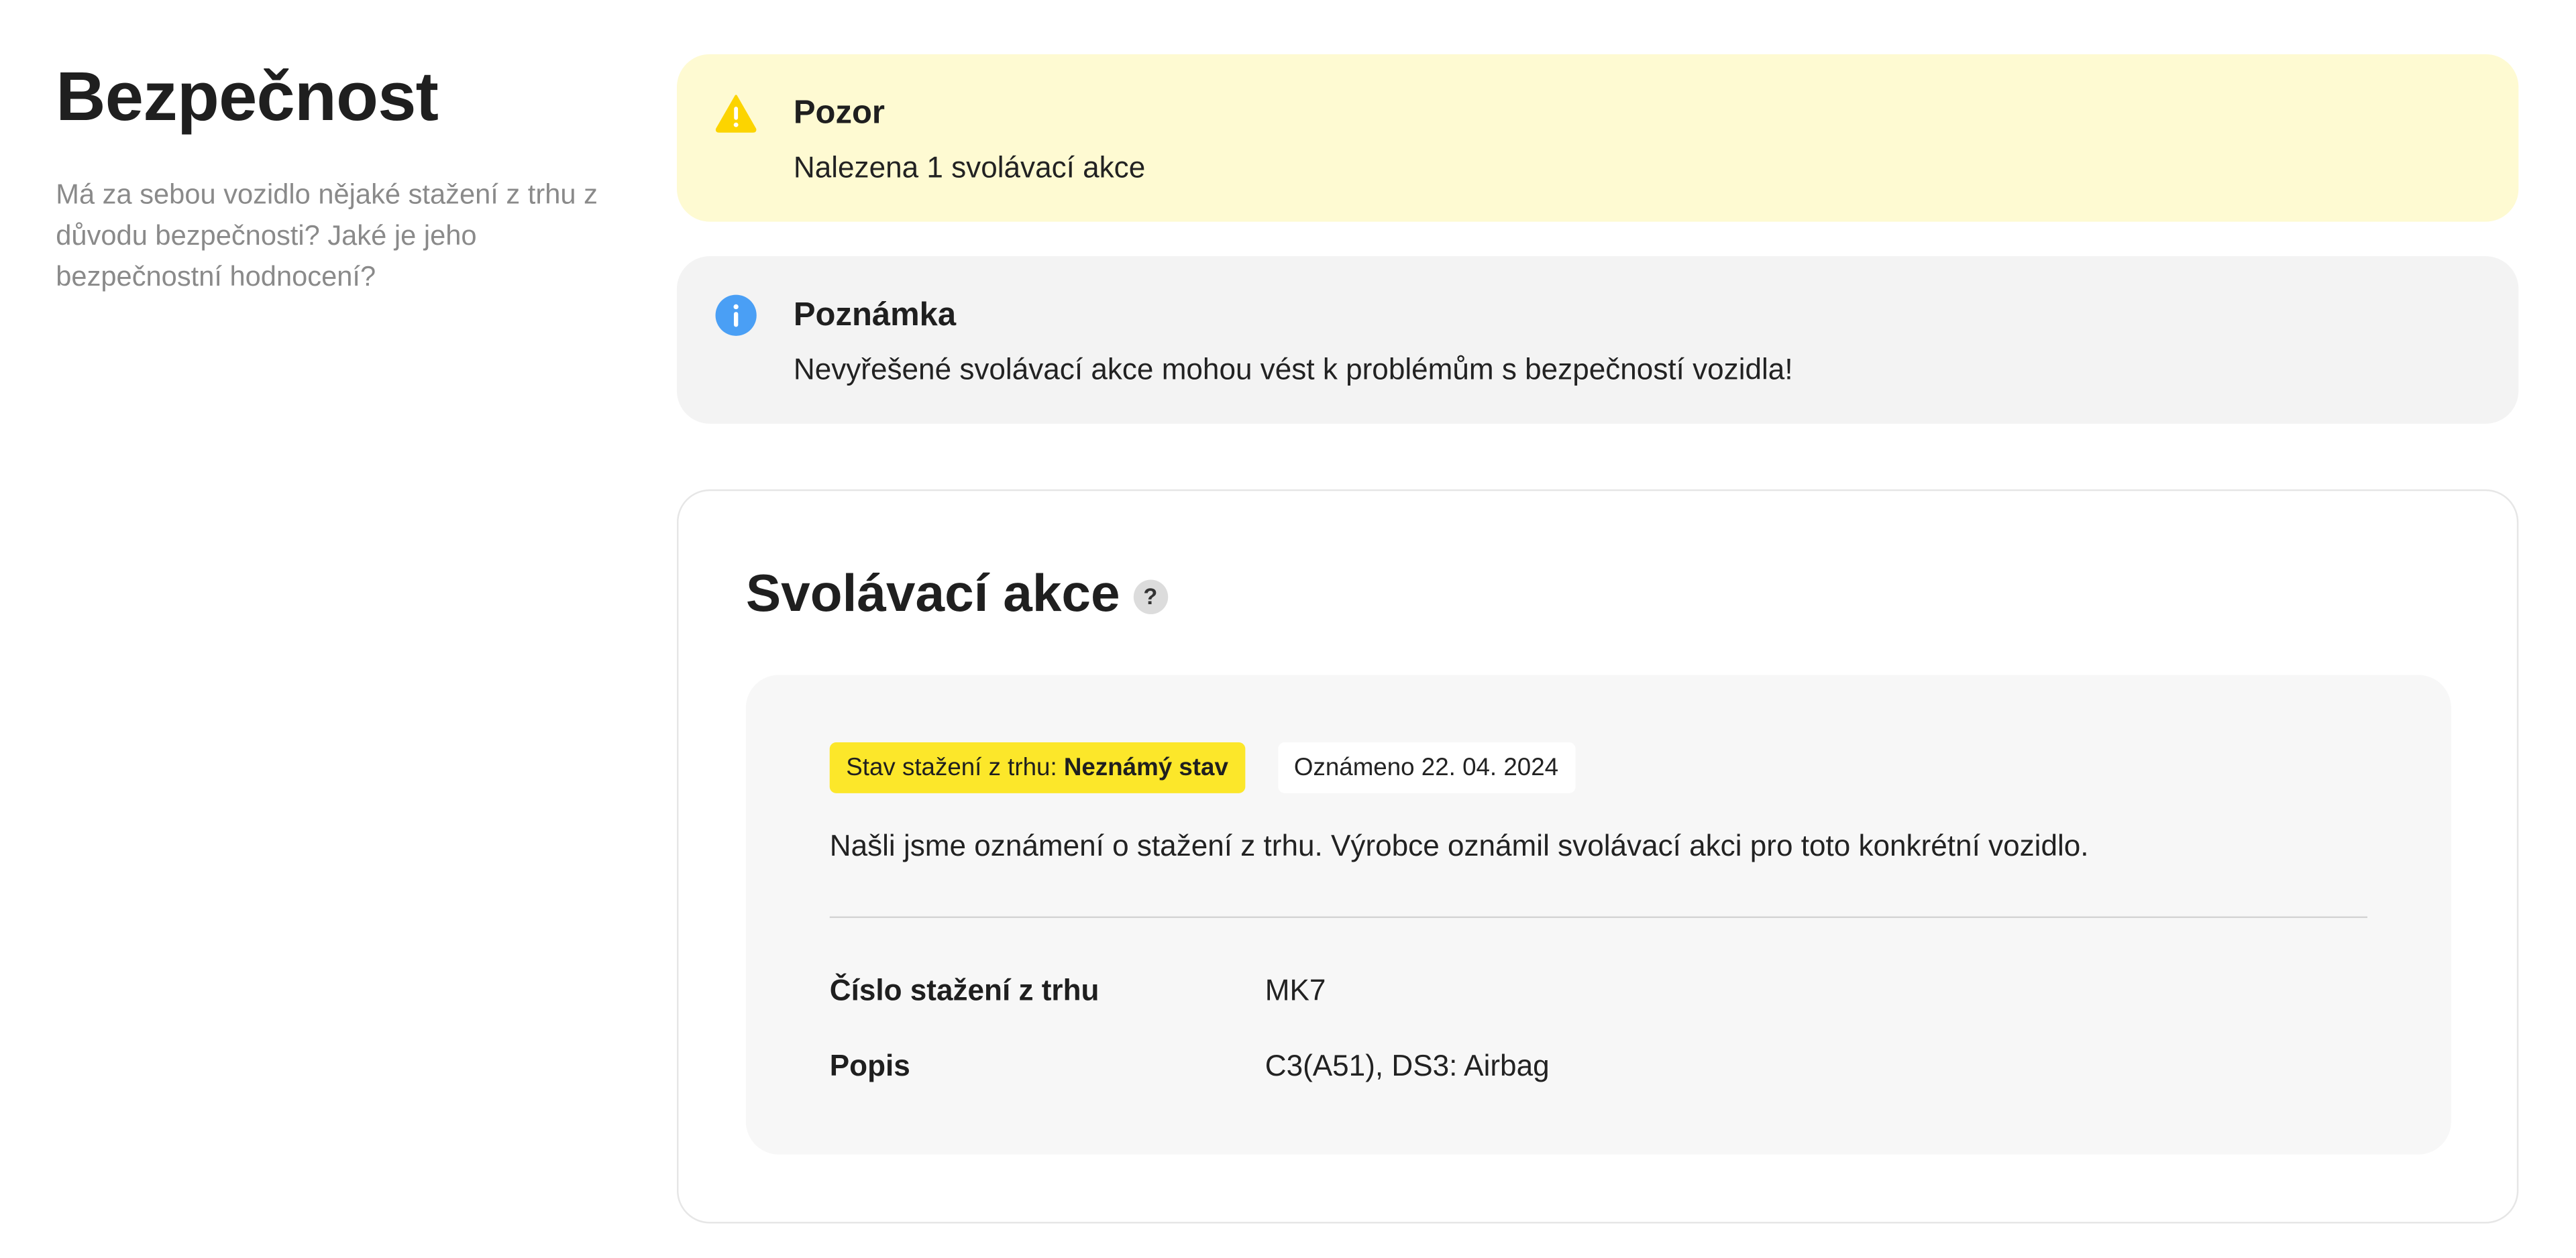  What do you see at coordinates (969, 167) in the screenshot?
I see `warning-text: Nalezena 1 svolávací akce` at bounding box center [969, 167].